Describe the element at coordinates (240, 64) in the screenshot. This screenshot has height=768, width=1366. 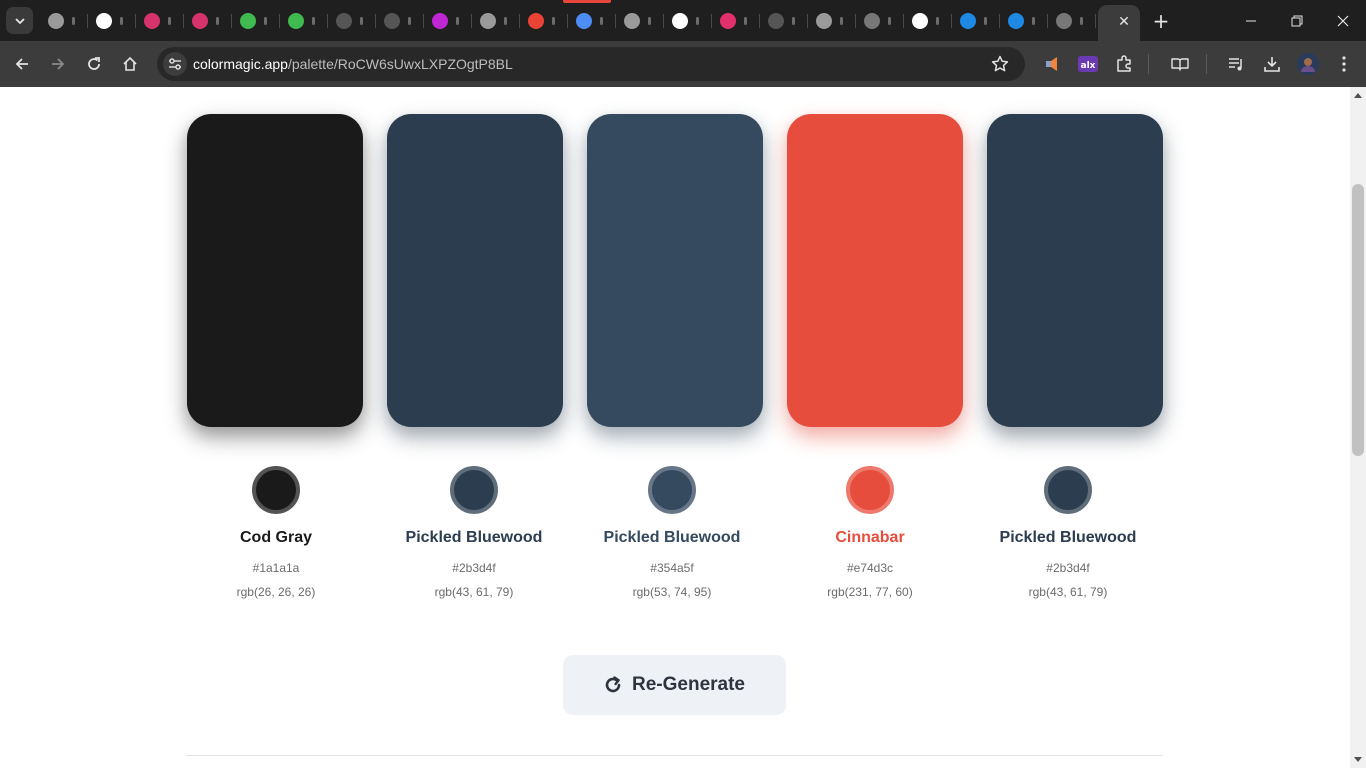
I see `url-host: colormagic.app` at that location.